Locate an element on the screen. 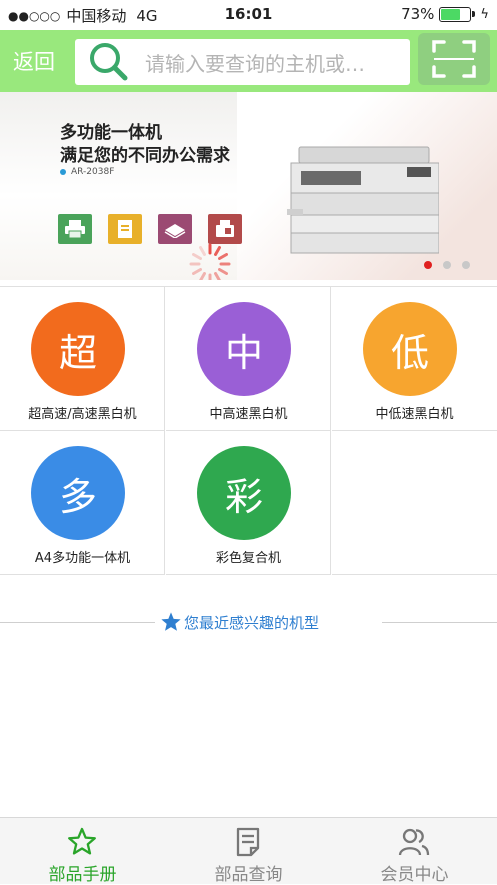  recent-title: 您最近感兴趣的机型 is located at coordinates (252, 622).